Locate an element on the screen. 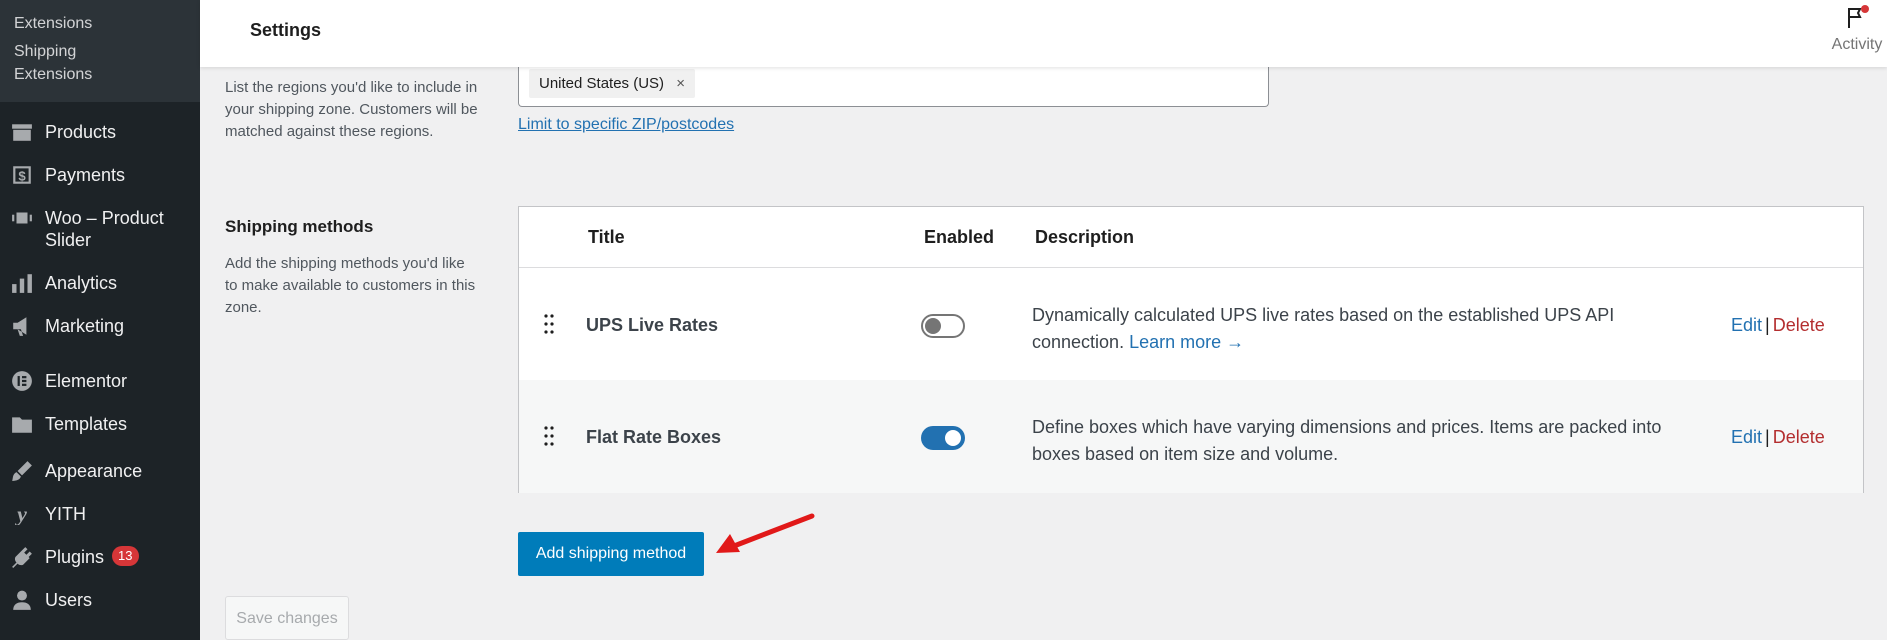  sidebar-item-label: Templates is located at coordinates (86, 424).